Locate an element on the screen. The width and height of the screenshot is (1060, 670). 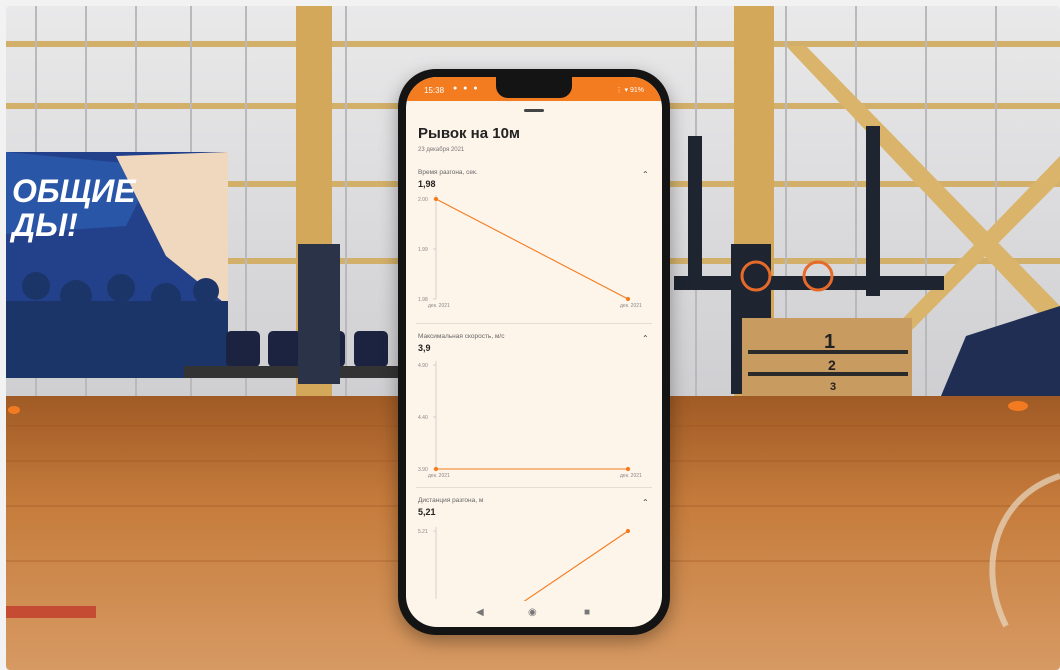
podium-place-2: 2 is located at coordinates (832, 365).